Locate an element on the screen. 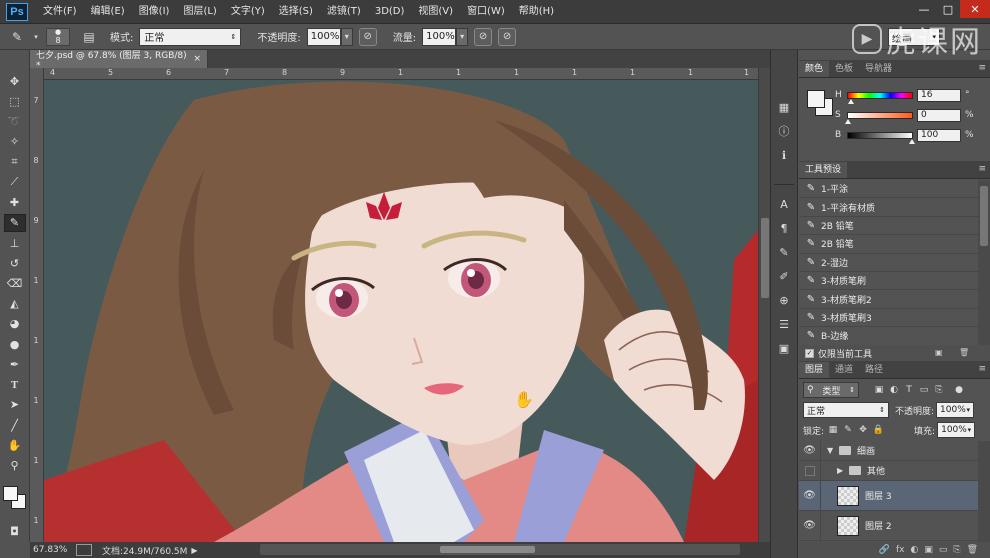  paint-bucket-tool-icon: ◭ is located at coordinates (15, 303).